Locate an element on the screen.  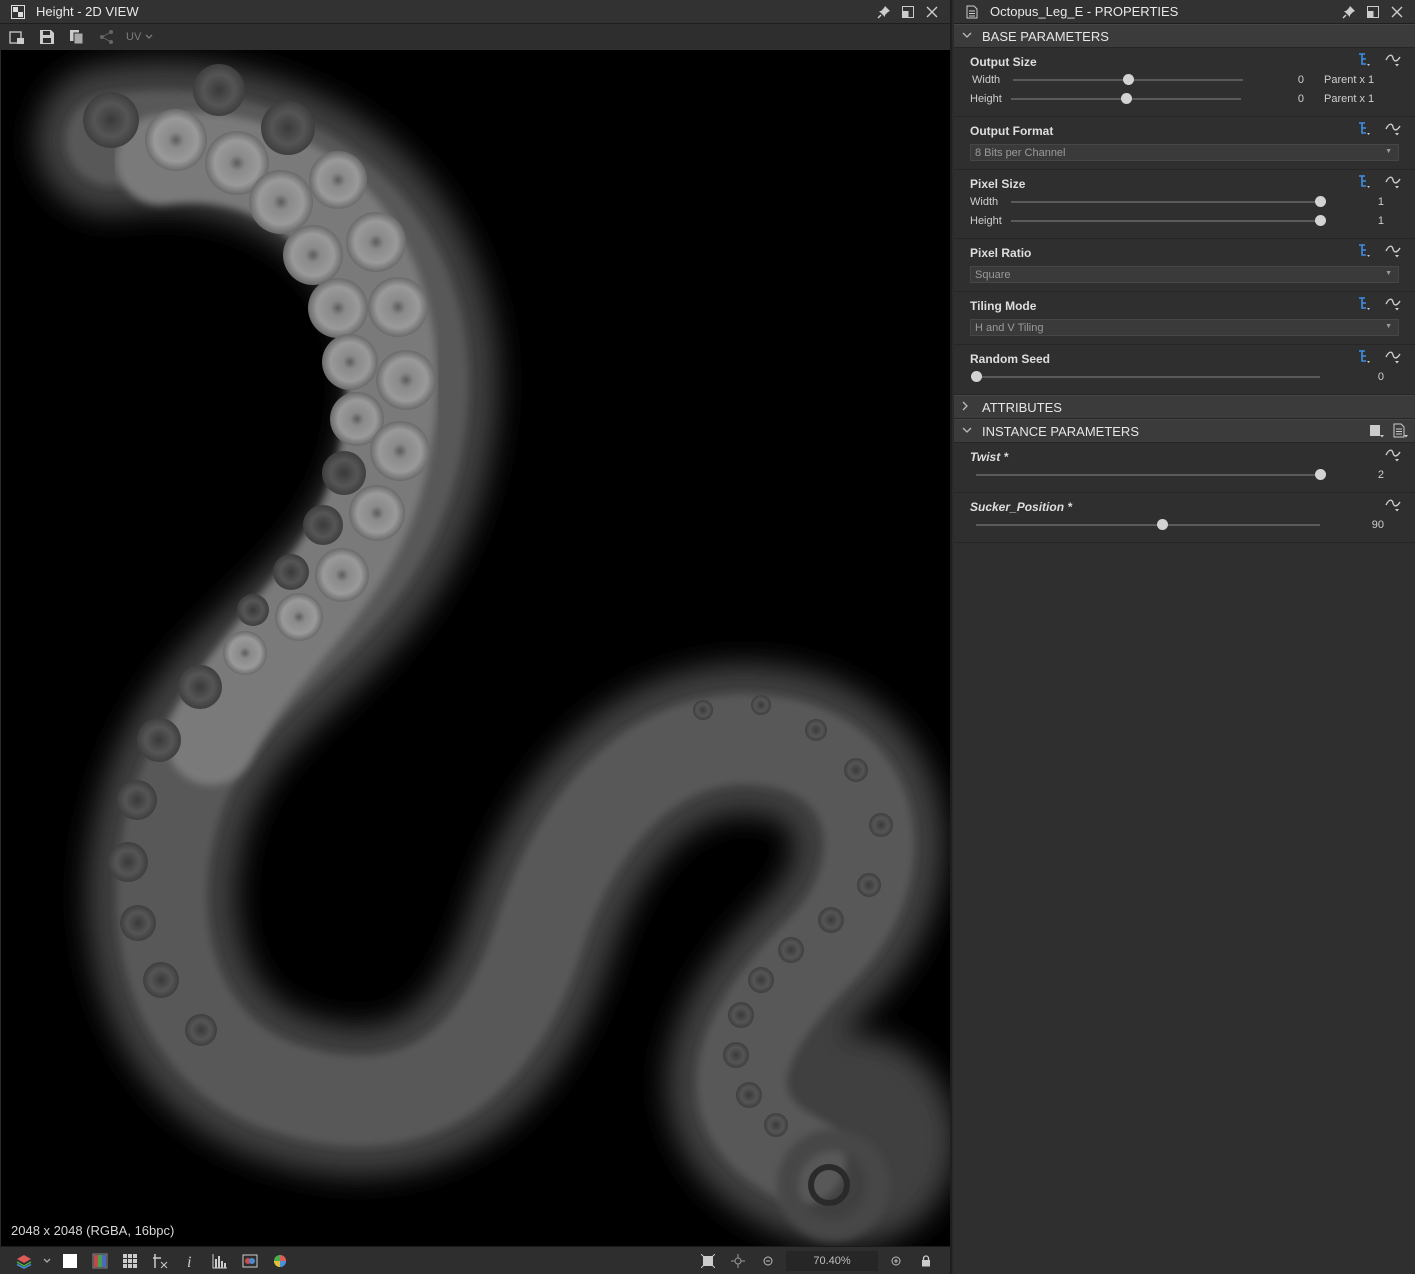
output-size-width-label: Width is located at coordinates (986, 79).